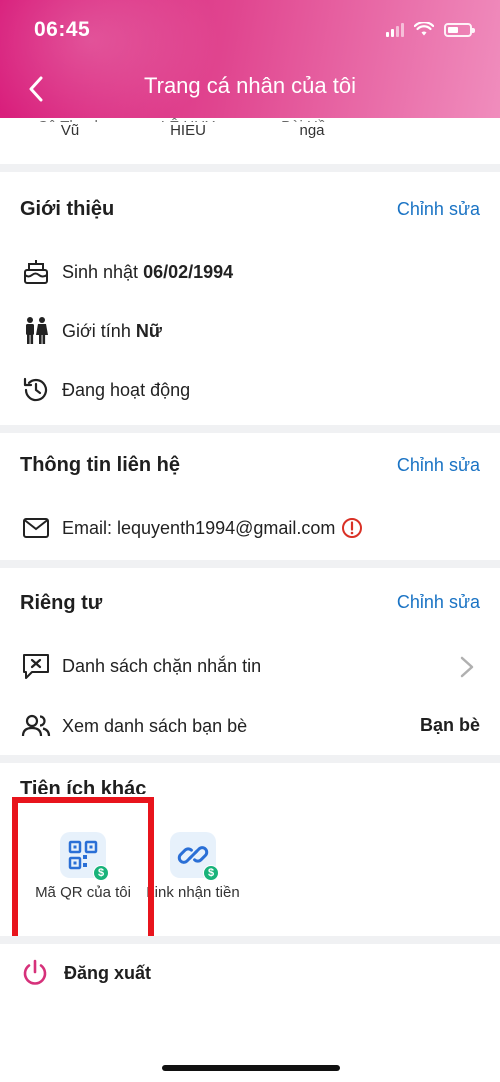 This screenshot has width=500, height=1082. I want to click on email-row: Email: lequyenth1994@gmail.com, so click(191, 528).